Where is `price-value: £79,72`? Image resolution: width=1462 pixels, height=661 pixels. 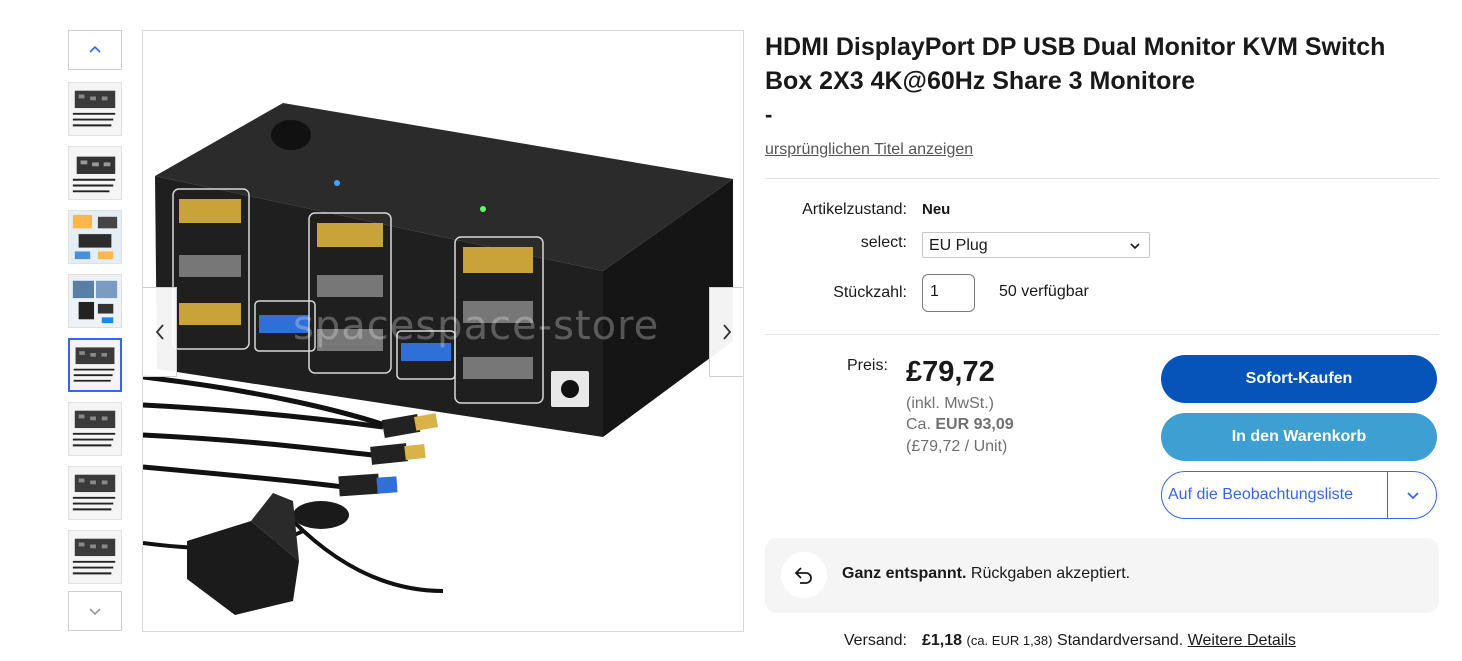
price-value: £79,72 is located at coordinates (950, 372).